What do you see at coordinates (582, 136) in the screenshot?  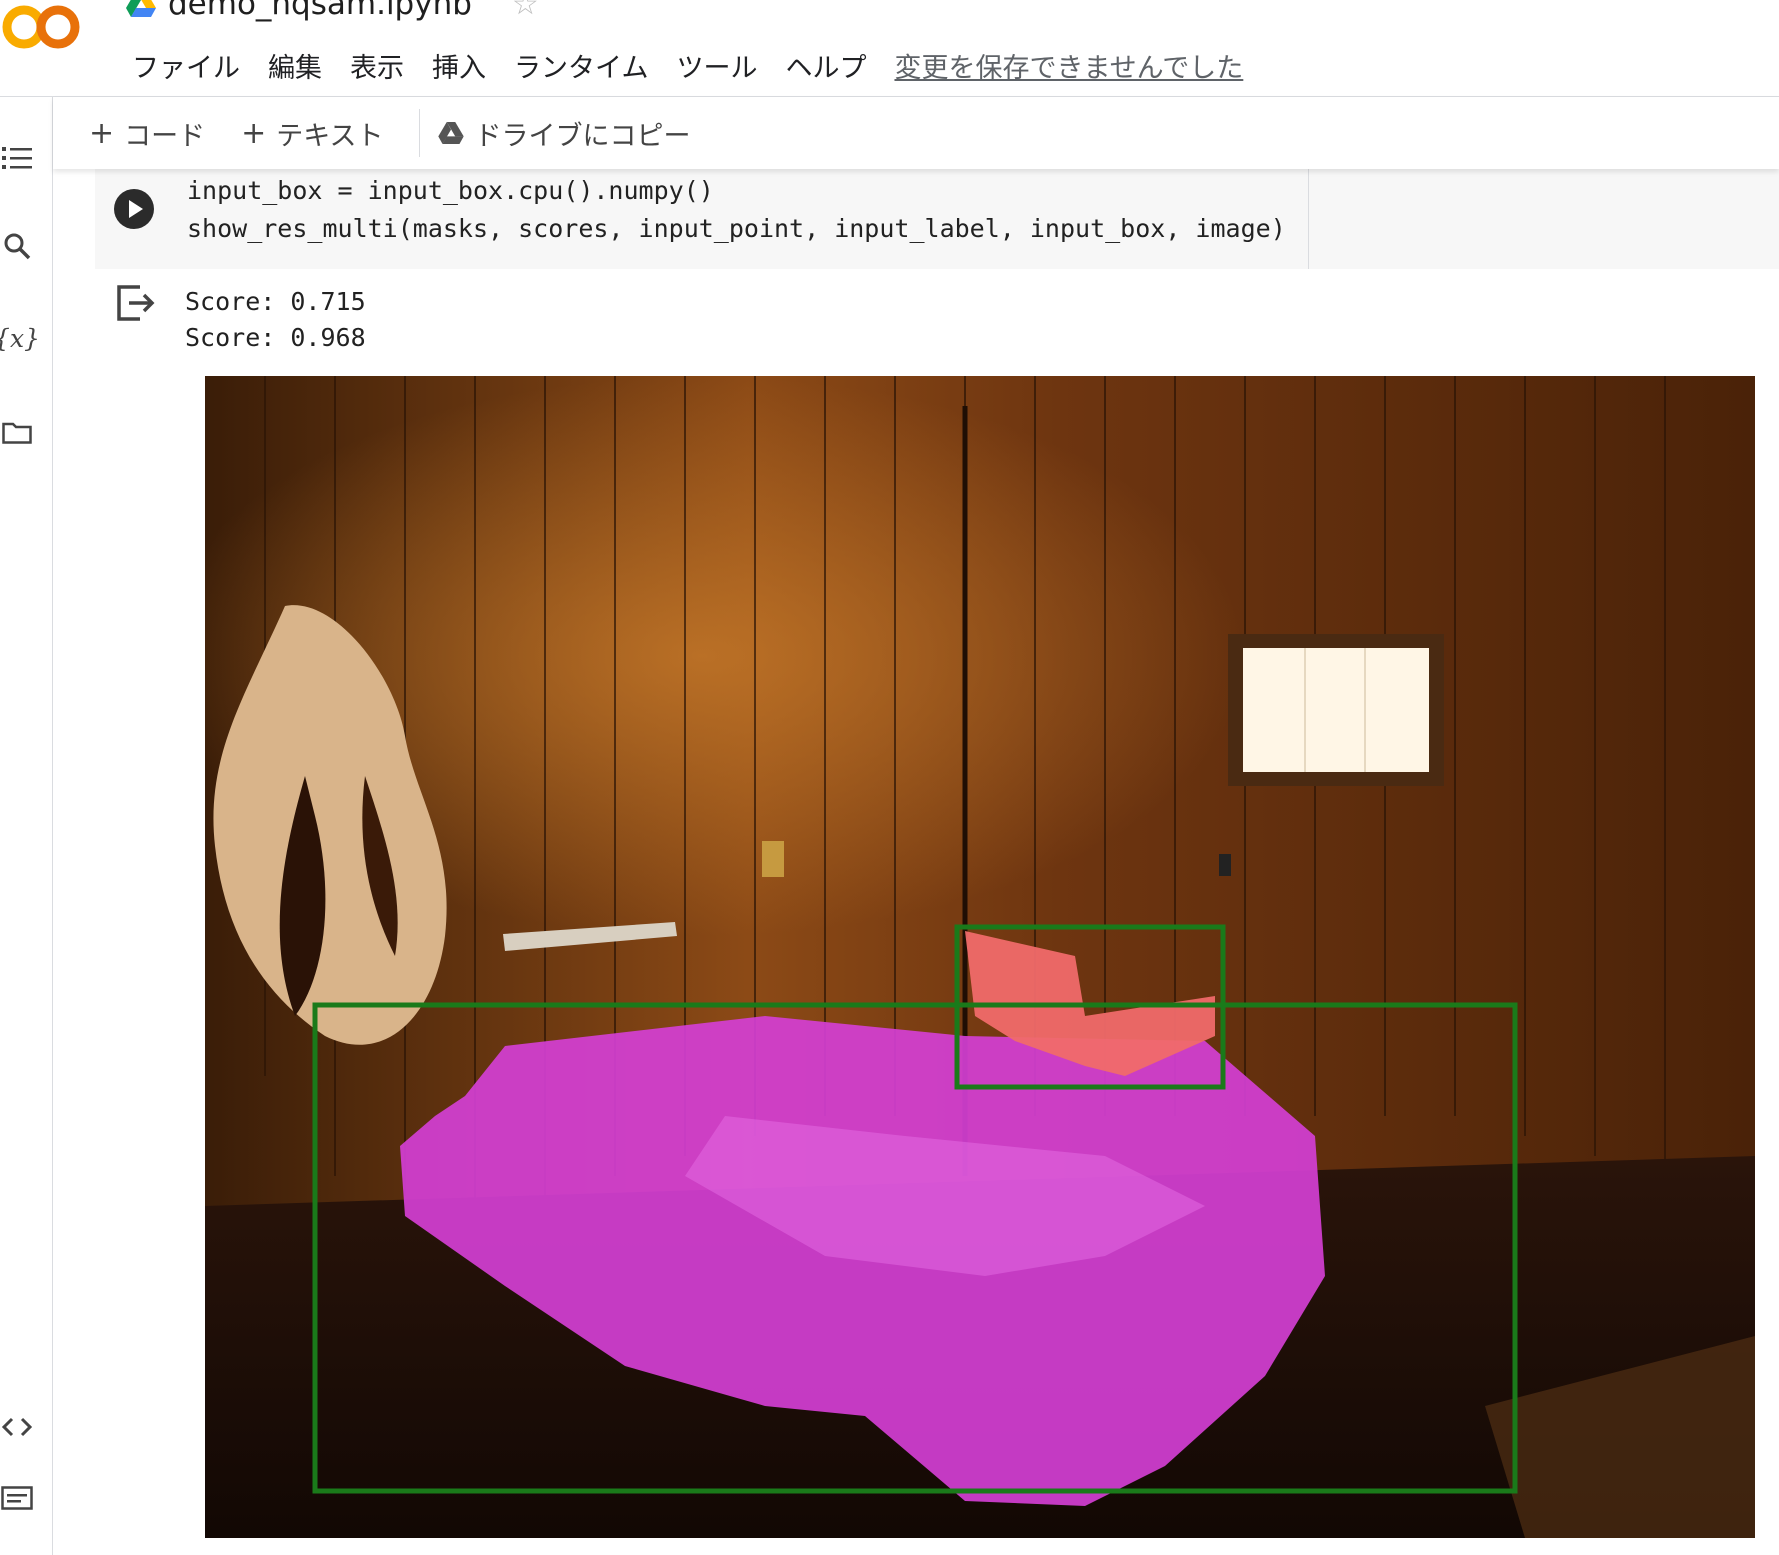 I see `copy-to-drive-label: ドライブにコピー` at bounding box center [582, 136].